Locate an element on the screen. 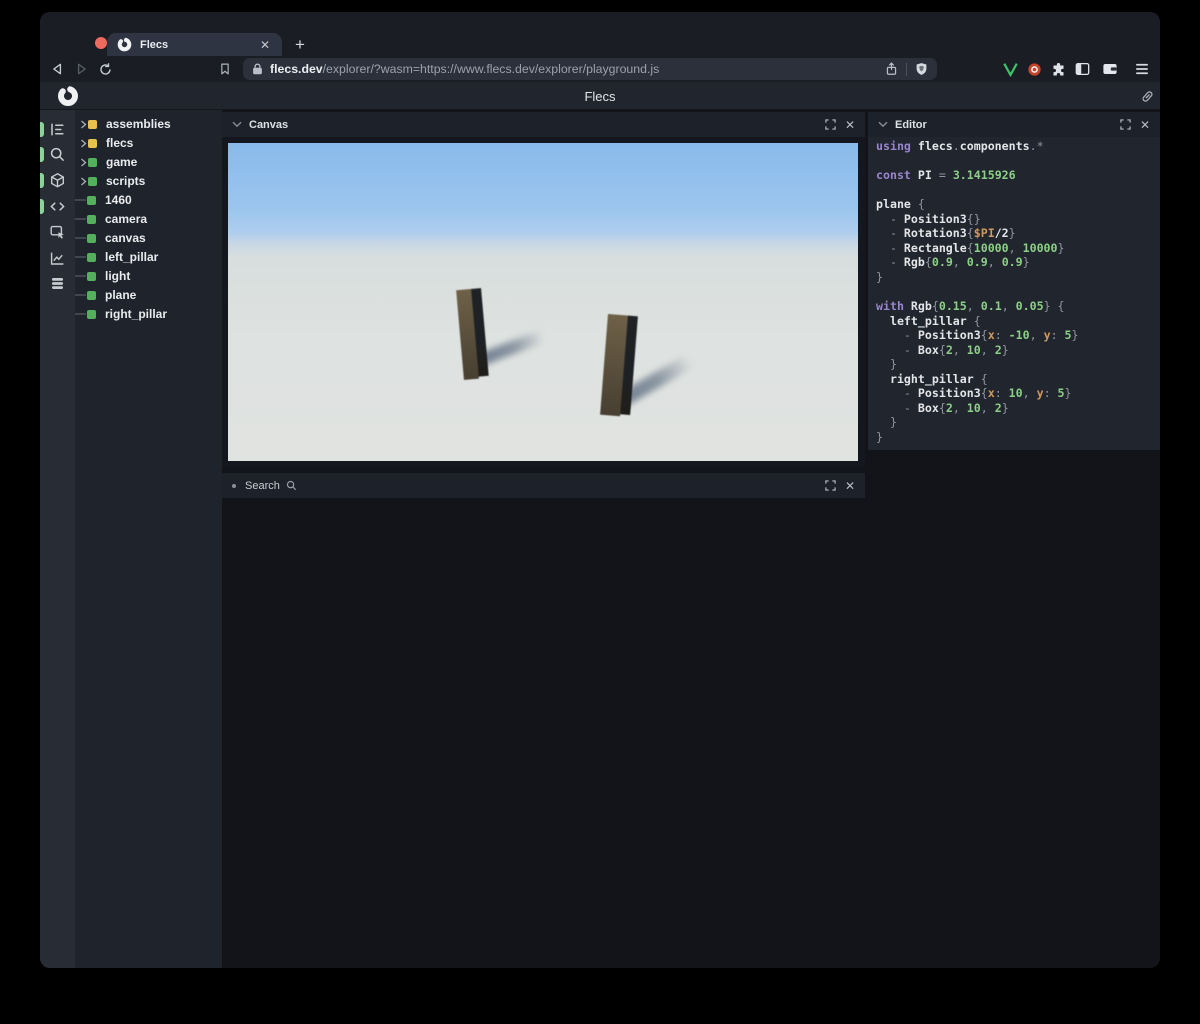  share-icon is located at coordinates (891, 69).